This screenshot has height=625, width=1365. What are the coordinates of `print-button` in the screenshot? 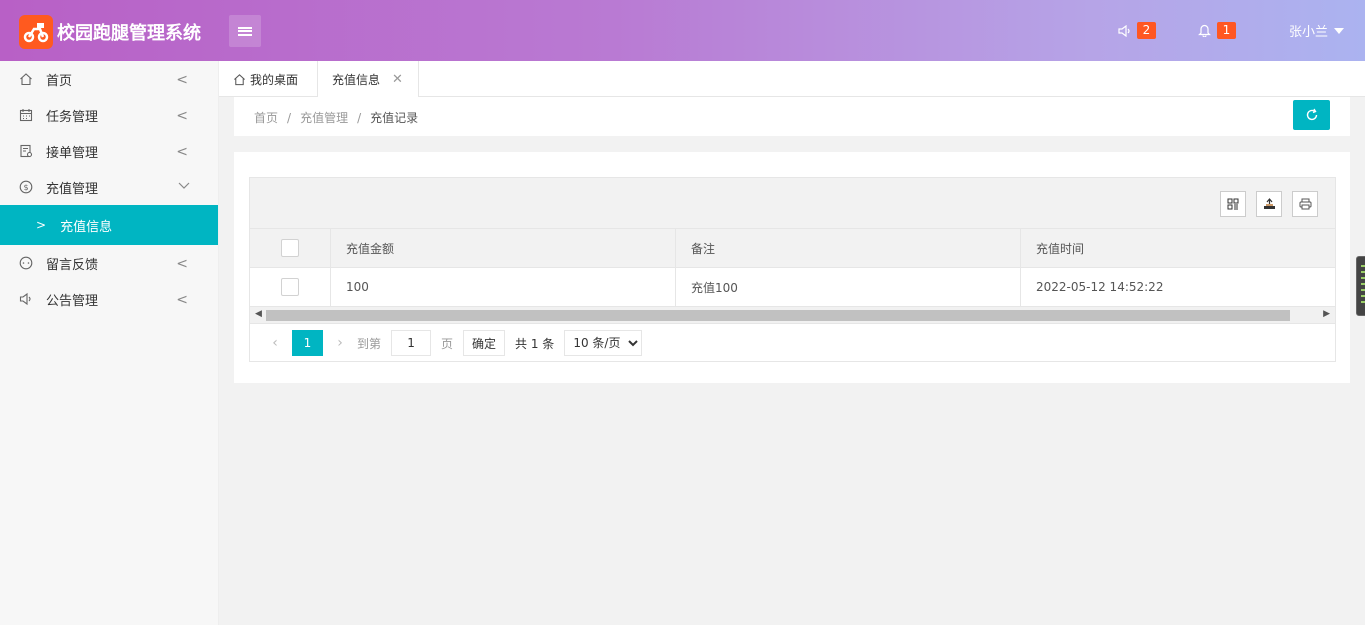 It's located at (1305, 204).